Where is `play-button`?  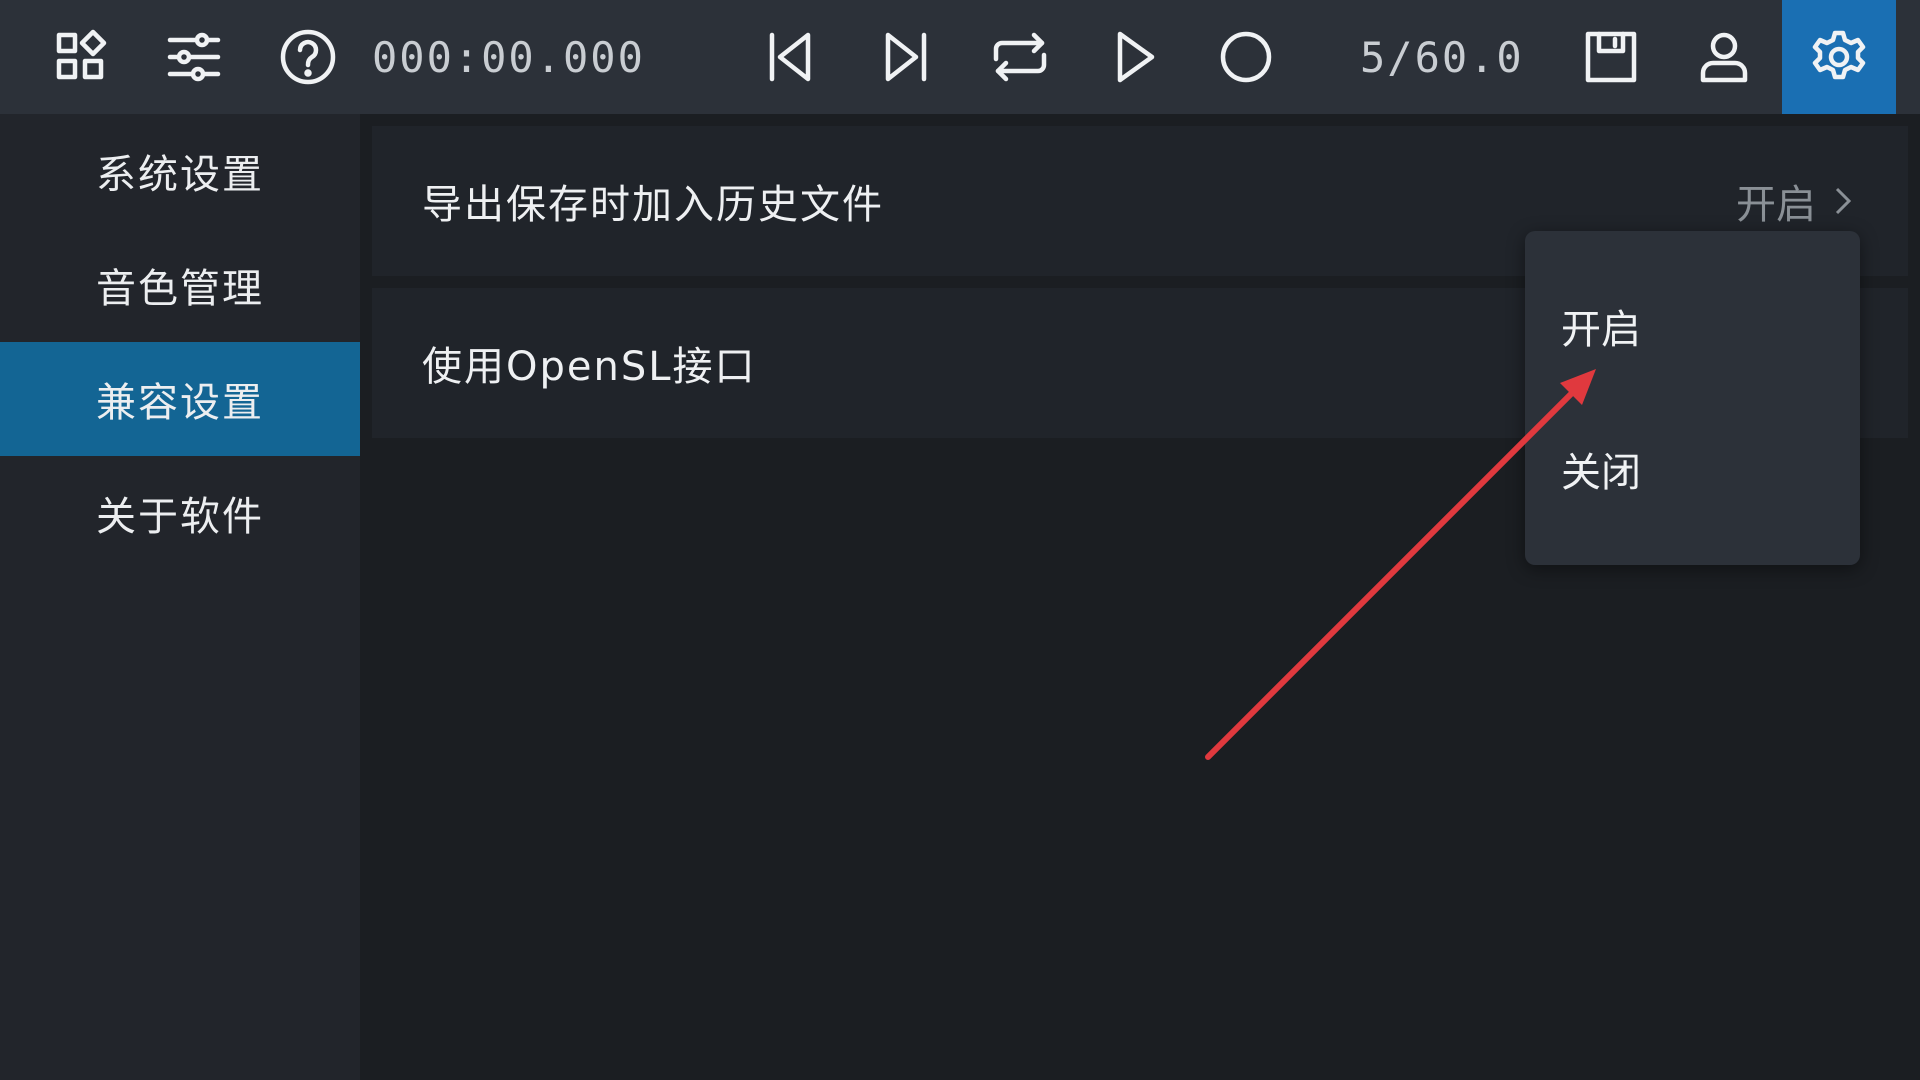
play-button is located at coordinates (1134, 57).